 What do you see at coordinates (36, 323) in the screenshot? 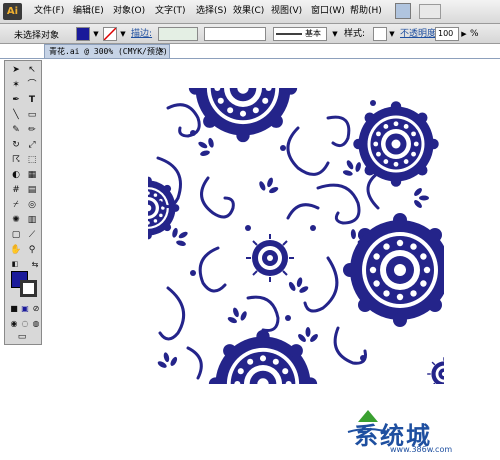
I see `draw-inside-icon: ◍` at bounding box center [36, 323].